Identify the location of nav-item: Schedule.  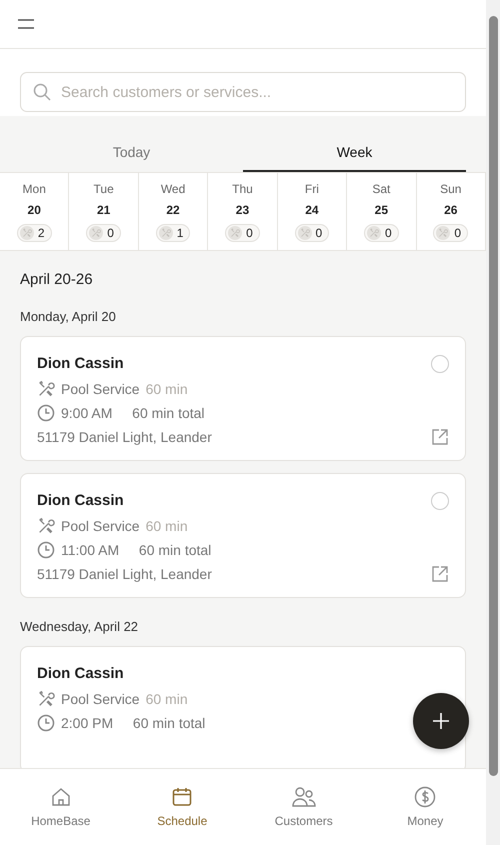
(182, 807).